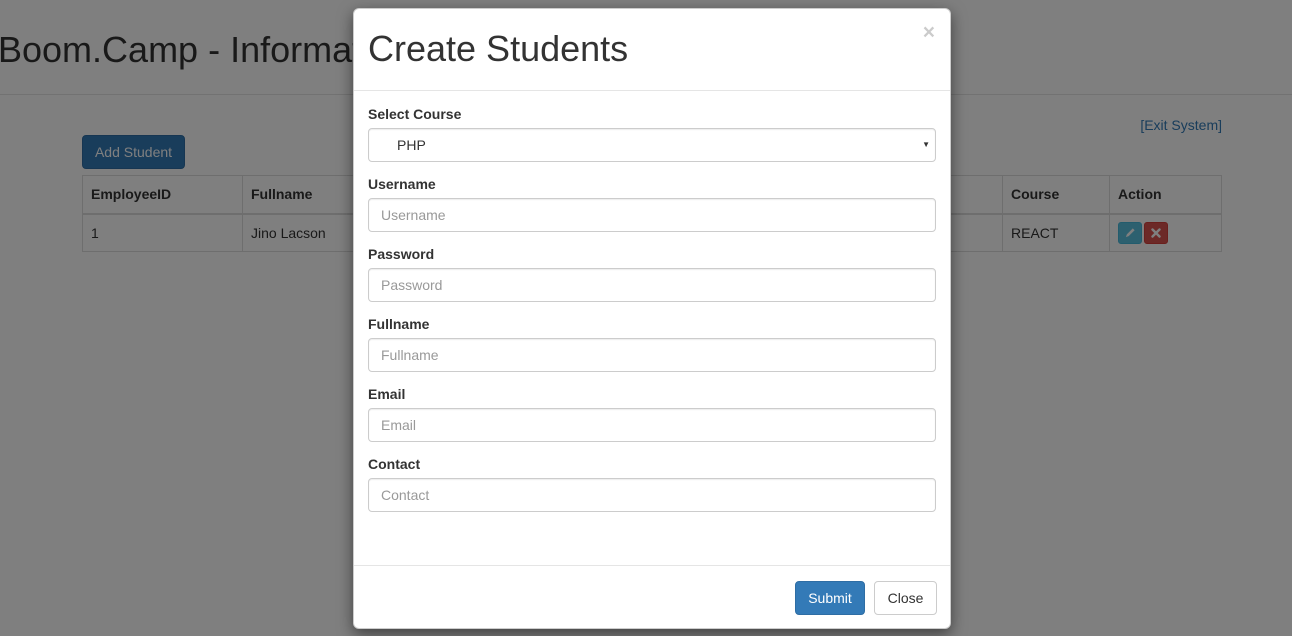 This screenshot has height=636, width=1292. What do you see at coordinates (652, 597) in the screenshot?
I see `modal-footer: Submit Close` at bounding box center [652, 597].